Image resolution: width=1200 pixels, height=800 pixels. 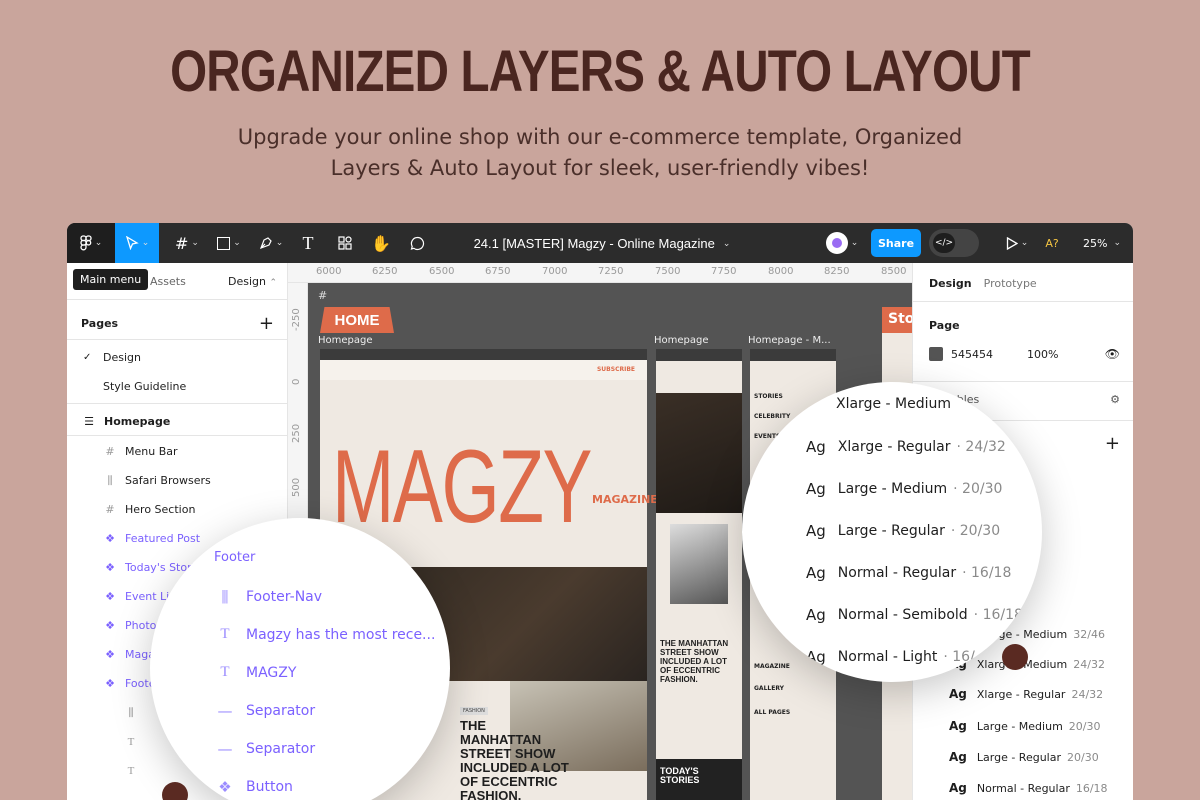 I want to click on right-panel-tabs: Design Prototype, so click(x=1023, y=283).